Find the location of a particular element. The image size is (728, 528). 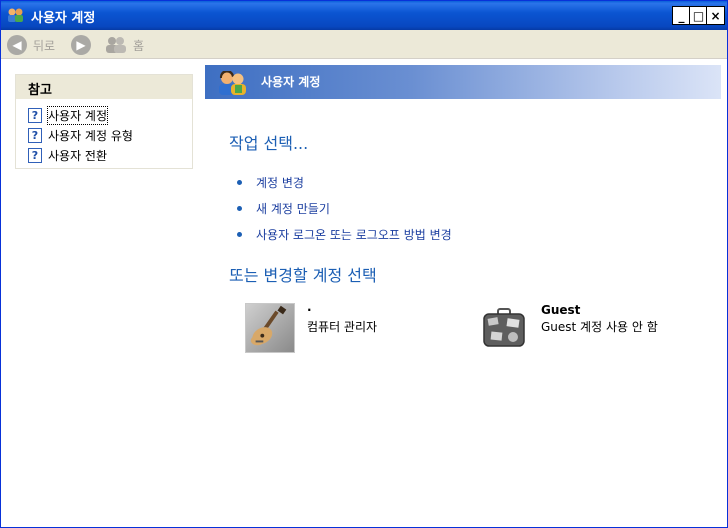

see-also-panel: 참고 ? 사용자 계정 ? 사용자 계정 유형 ? 사용자 전환 is located at coordinates (104, 121).